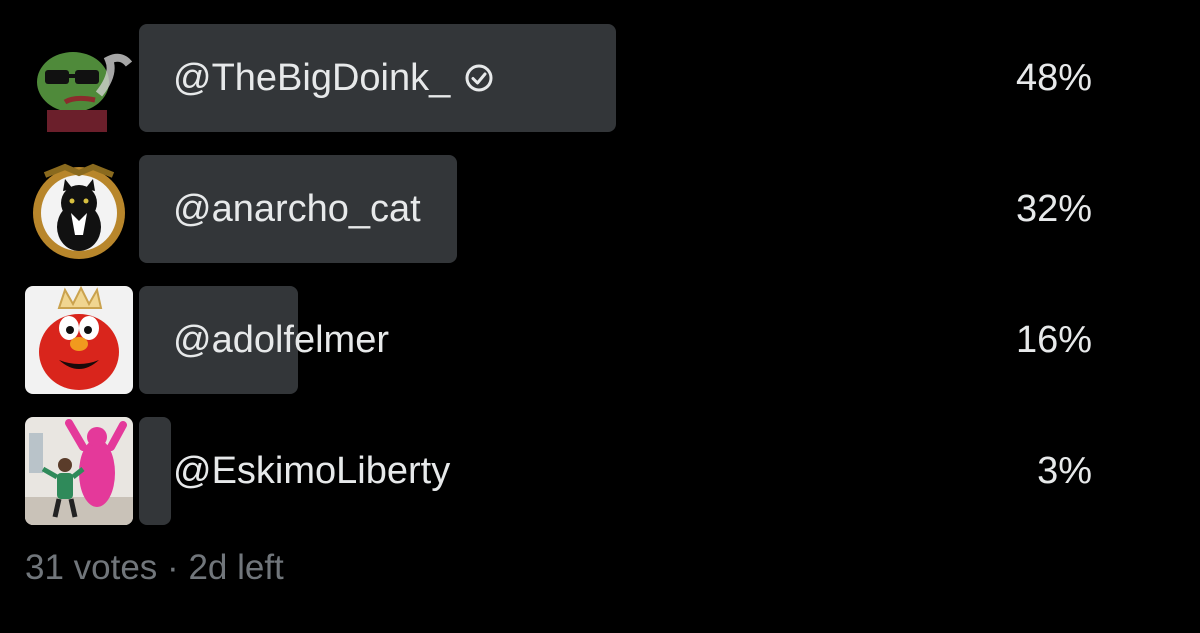 The image size is (1200, 633). Describe the element at coordinates (479, 78) in the screenshot. I see `check-circle-icon` at that location.